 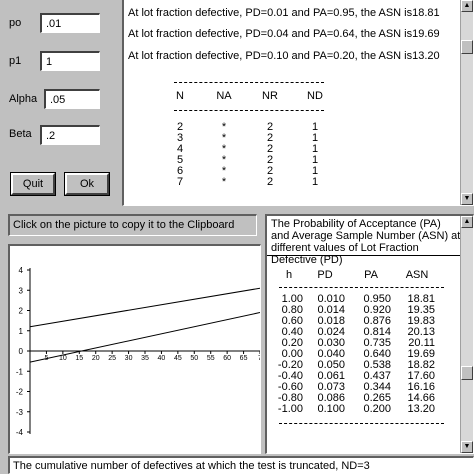 What do you see at coordinates (270, 96) in the screenshot?
I see `column-header: NR` at bounding box center [270, 96].